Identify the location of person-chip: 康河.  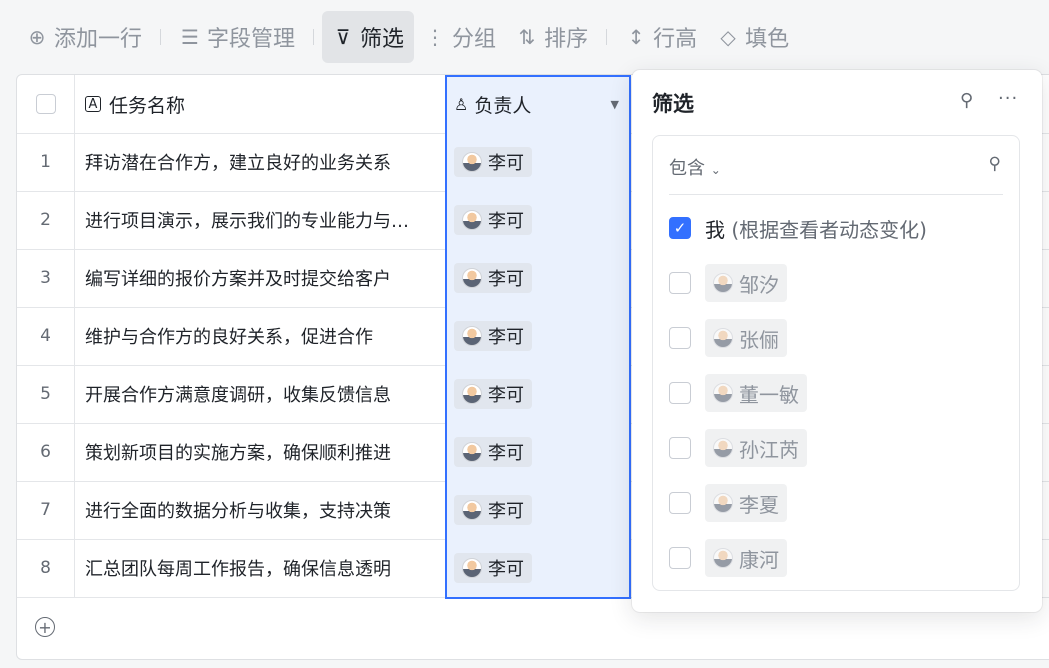
(746, 558).